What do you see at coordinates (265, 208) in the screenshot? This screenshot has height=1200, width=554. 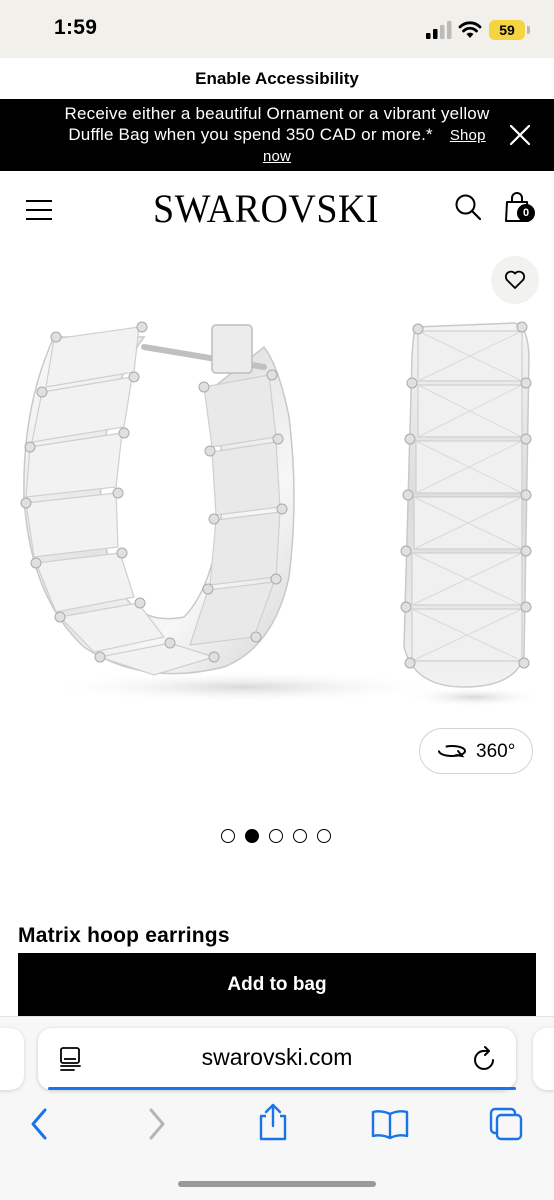 I see `swarovski-logo: SWAROVSKI` at bounding box center [265, 208].